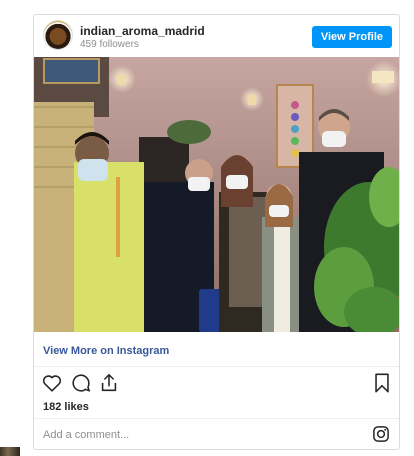  Describe the element at coordinates (216, 384) in the screenshot. I see `action-bar` at that location.